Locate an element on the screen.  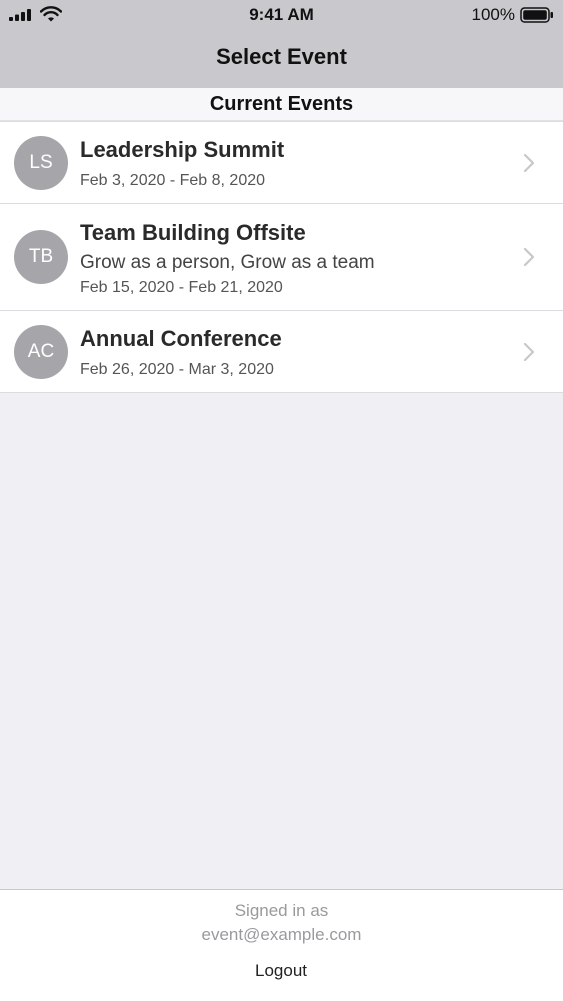
battery-icon is located at coordinates (536, 15).